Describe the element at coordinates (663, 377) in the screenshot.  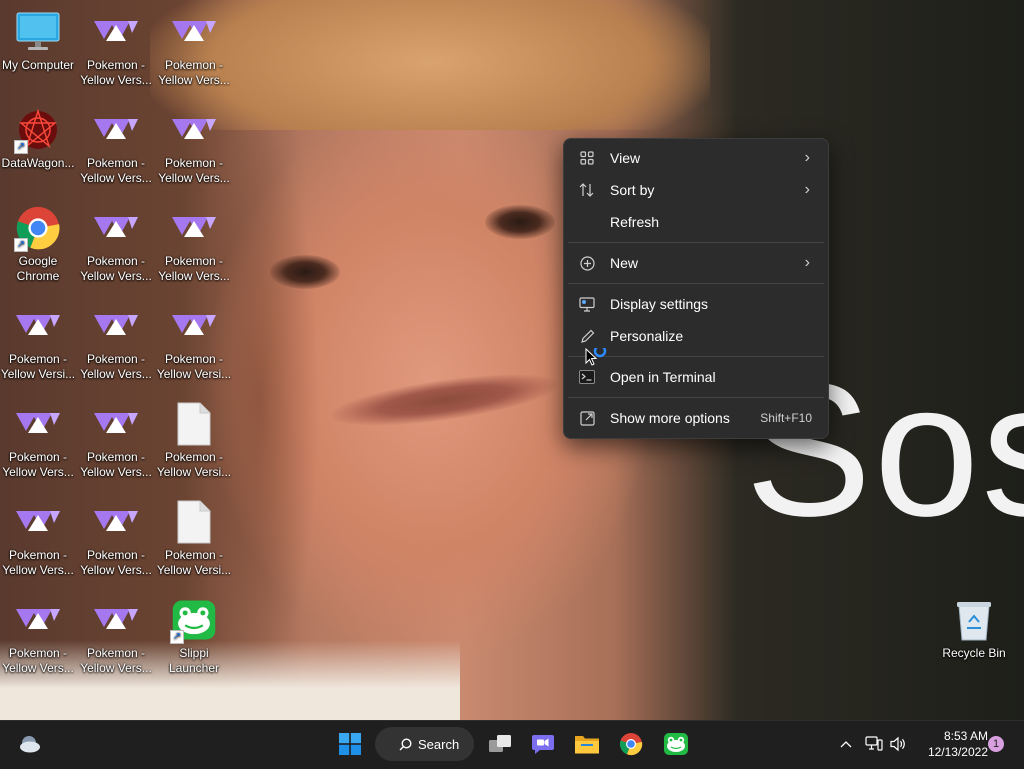
I see `menu-item-label: Open in Terminal` at that location.